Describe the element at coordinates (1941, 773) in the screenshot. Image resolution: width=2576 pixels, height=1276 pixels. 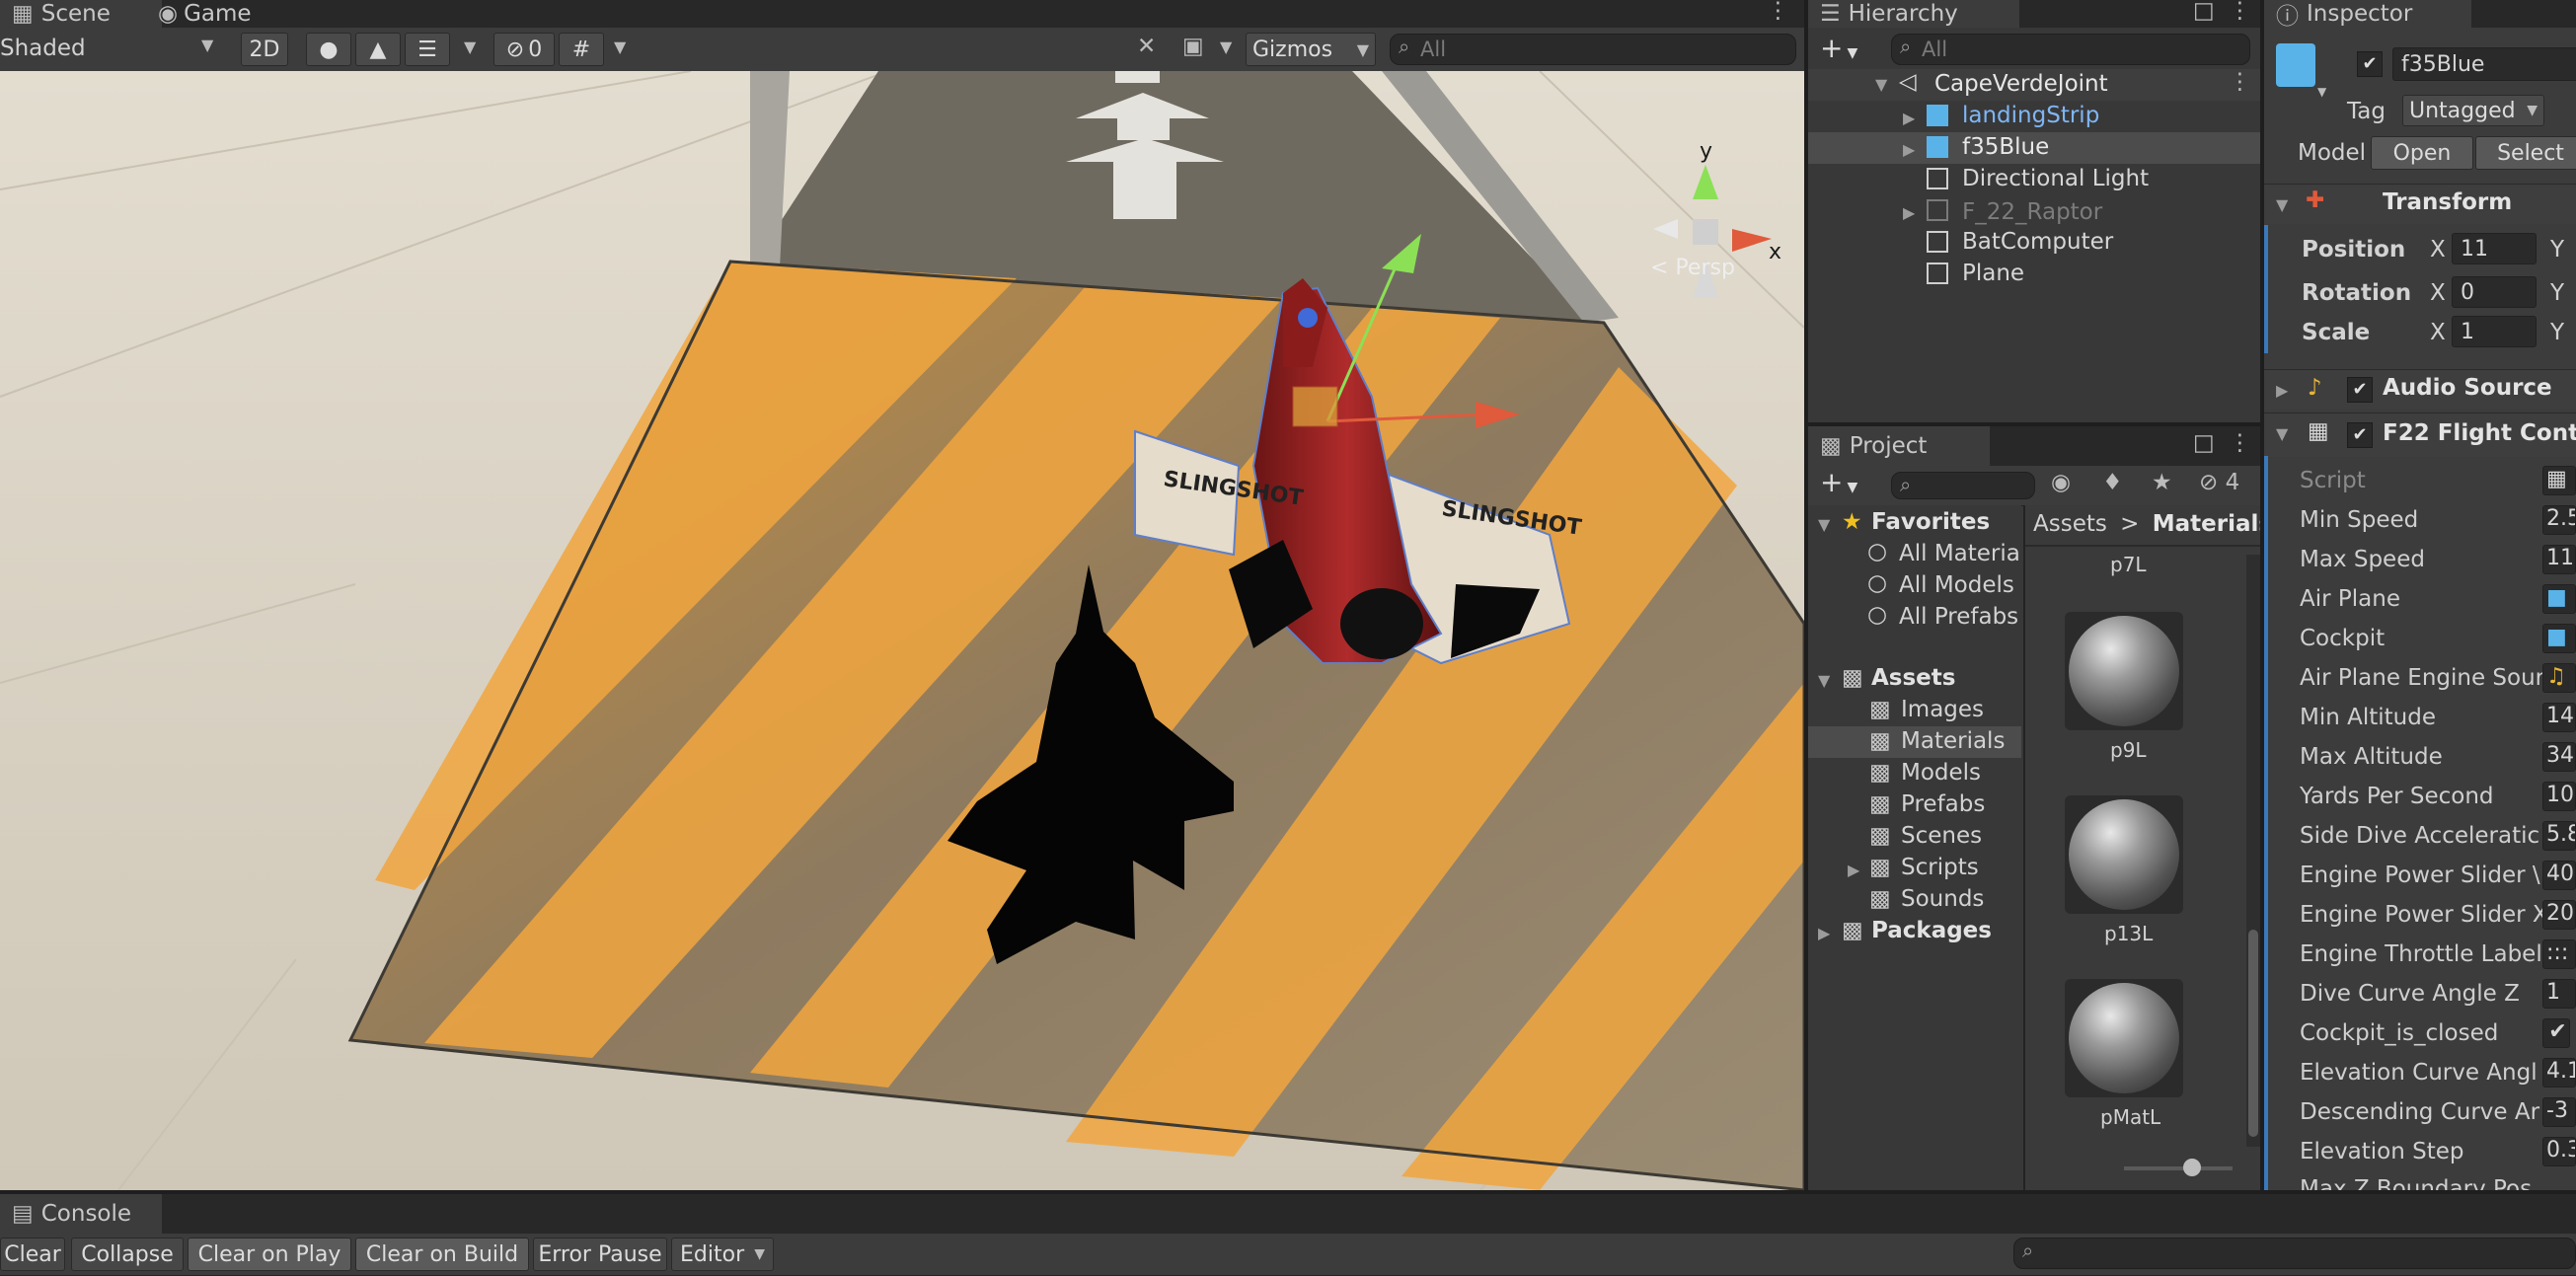
I see `folder-item: Models` at that location.